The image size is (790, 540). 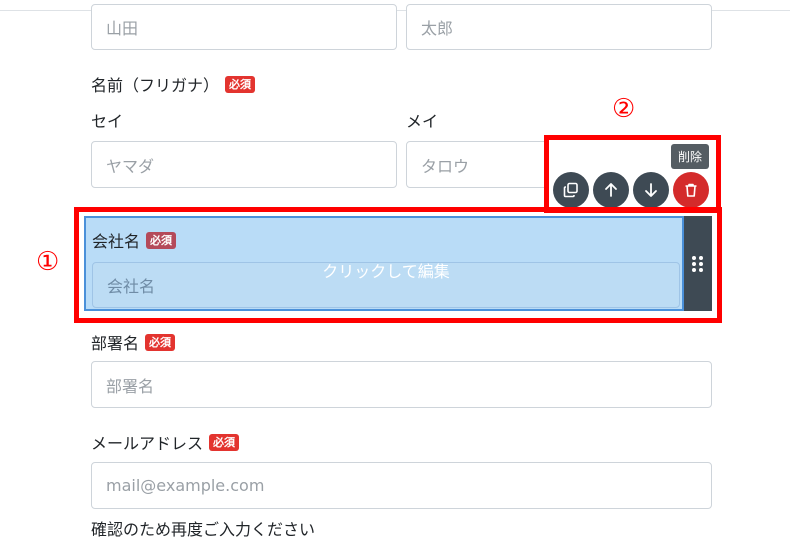 I want to click on email-label: メールアドレス, so click(x=147, y=443).